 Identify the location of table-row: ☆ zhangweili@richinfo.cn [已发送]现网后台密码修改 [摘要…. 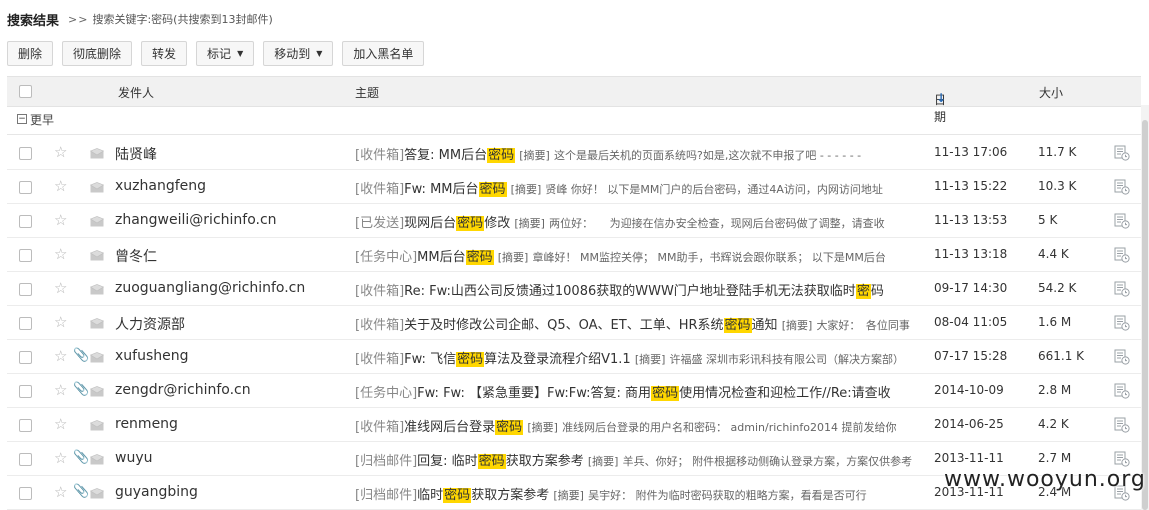
(574, 221).